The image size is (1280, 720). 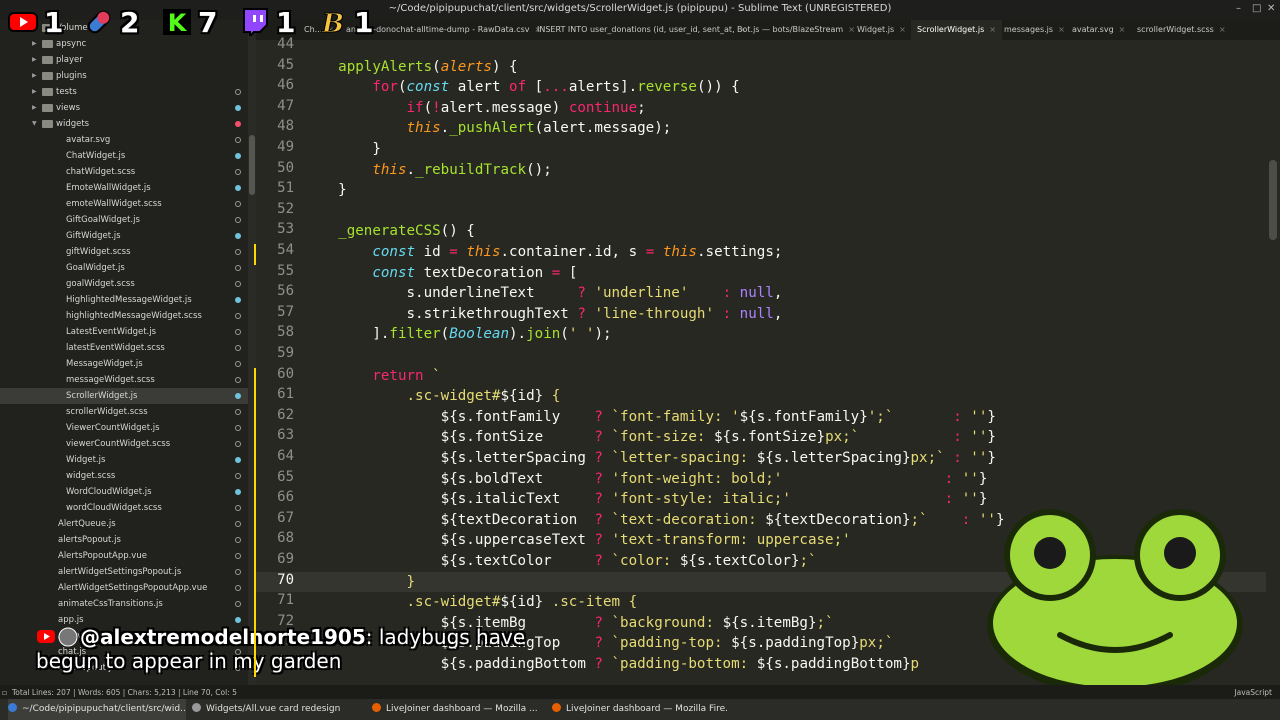 What do you see at coordinates (124, 140) in the screenshot?
I see `sidebar-file: avatar.svg` at bounding box center [124, 140].